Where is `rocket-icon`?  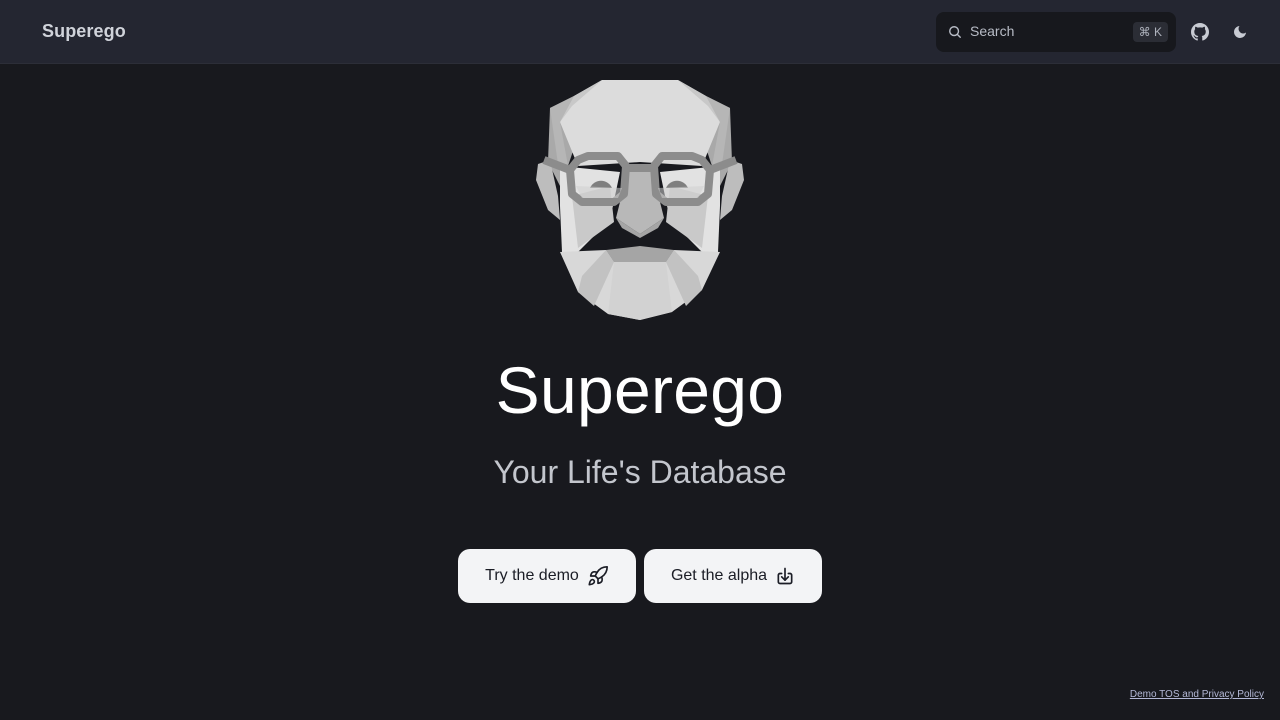
rocket-icon is located at coordinates (598, 576).